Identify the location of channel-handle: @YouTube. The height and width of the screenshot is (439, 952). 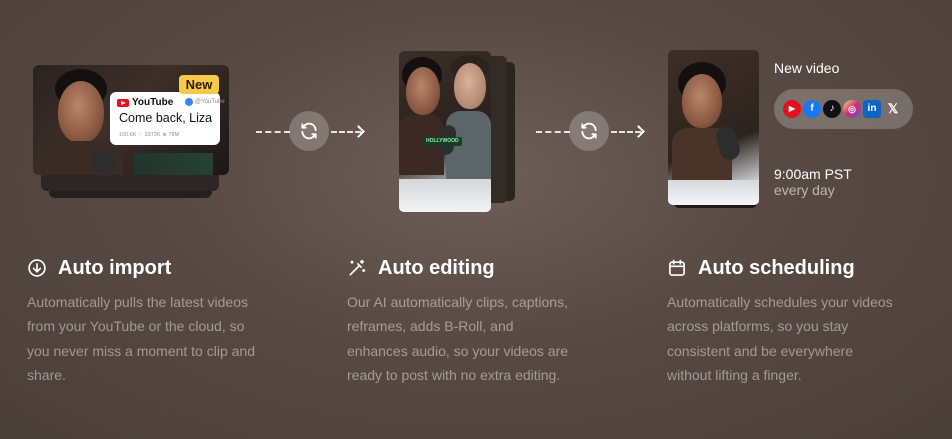
(210, 102).